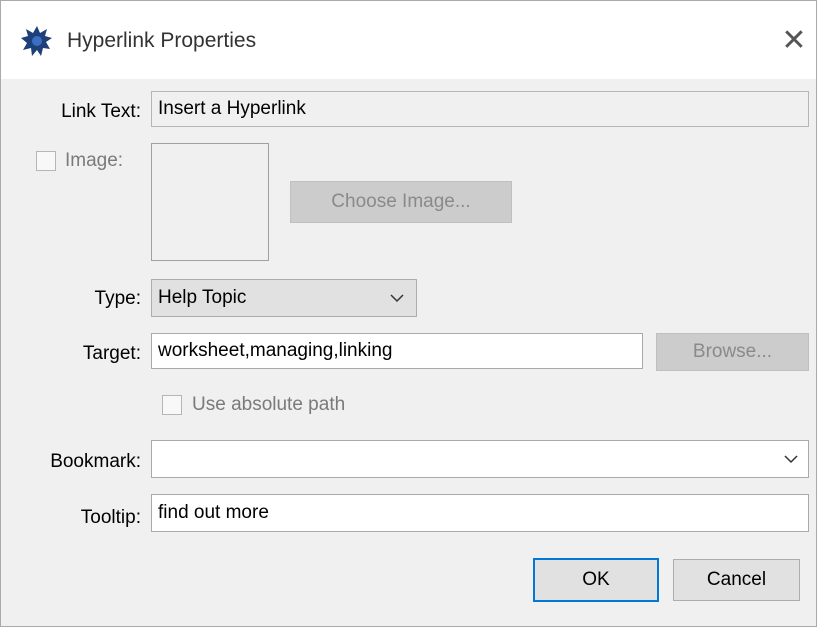 This screenshot has height=627, width=817. Describe the element at coordinates (110, 517) in the screenshot. I see `tooltip-label: Tooltip:` at that location.